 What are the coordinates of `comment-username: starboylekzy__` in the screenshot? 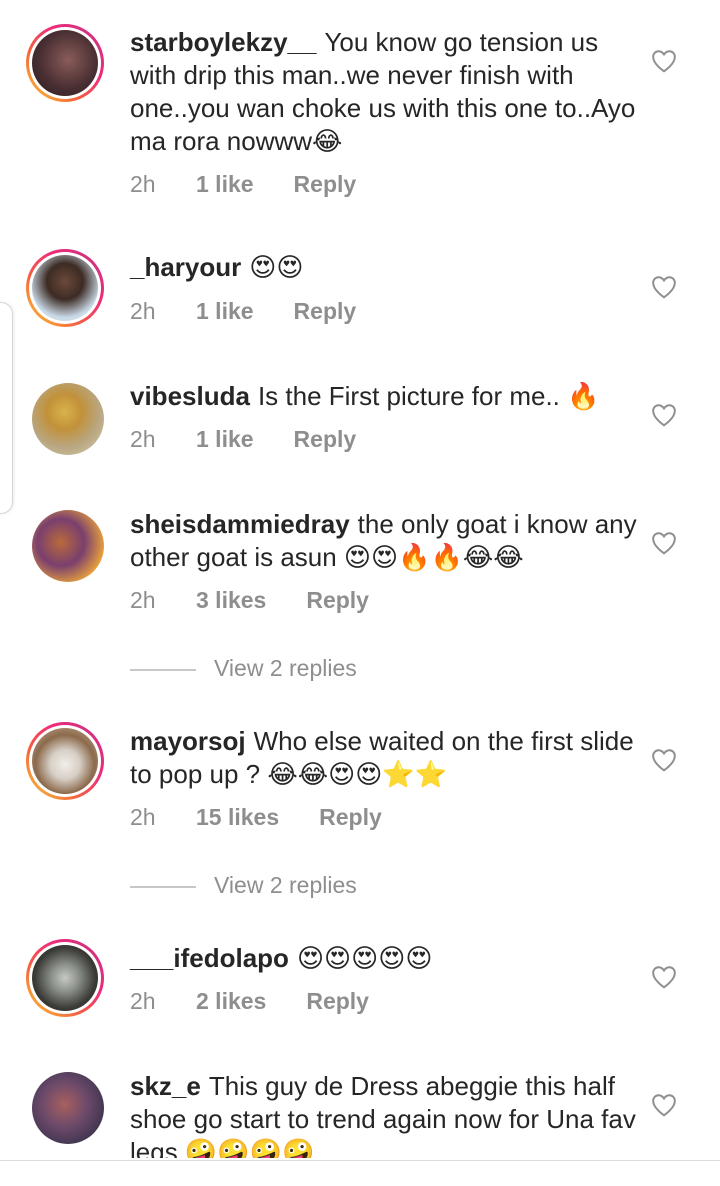 It's located at (223, 42).